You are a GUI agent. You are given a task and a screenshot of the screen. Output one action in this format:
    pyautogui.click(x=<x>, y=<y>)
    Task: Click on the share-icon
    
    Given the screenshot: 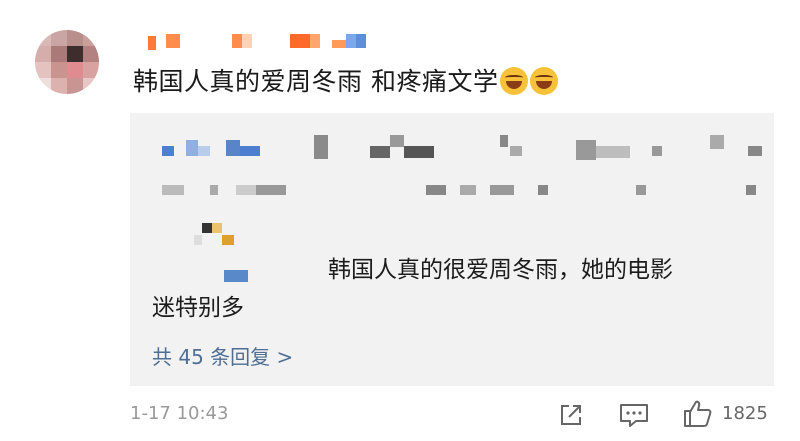 What is the action you would take?
    pyautogui.click(x=571, y=415)
    